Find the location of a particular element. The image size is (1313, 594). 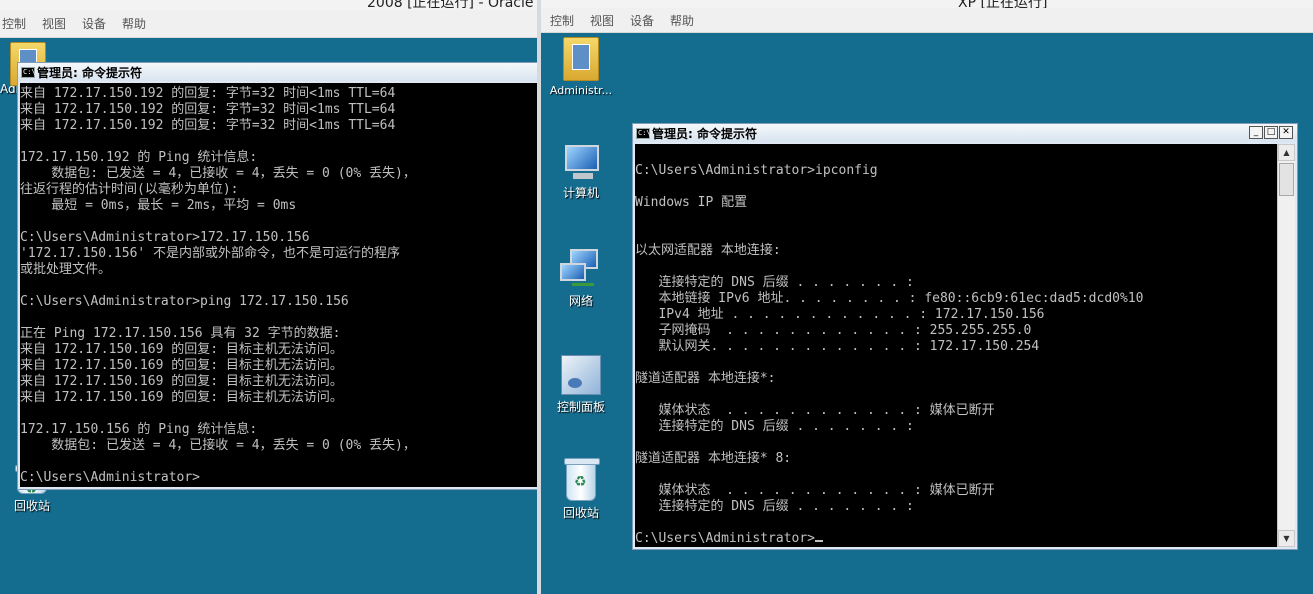

console-line: '172.17.150.156' 不是内部或外部命令，也不是可运行的程序 is located at coordinates (278, 254).